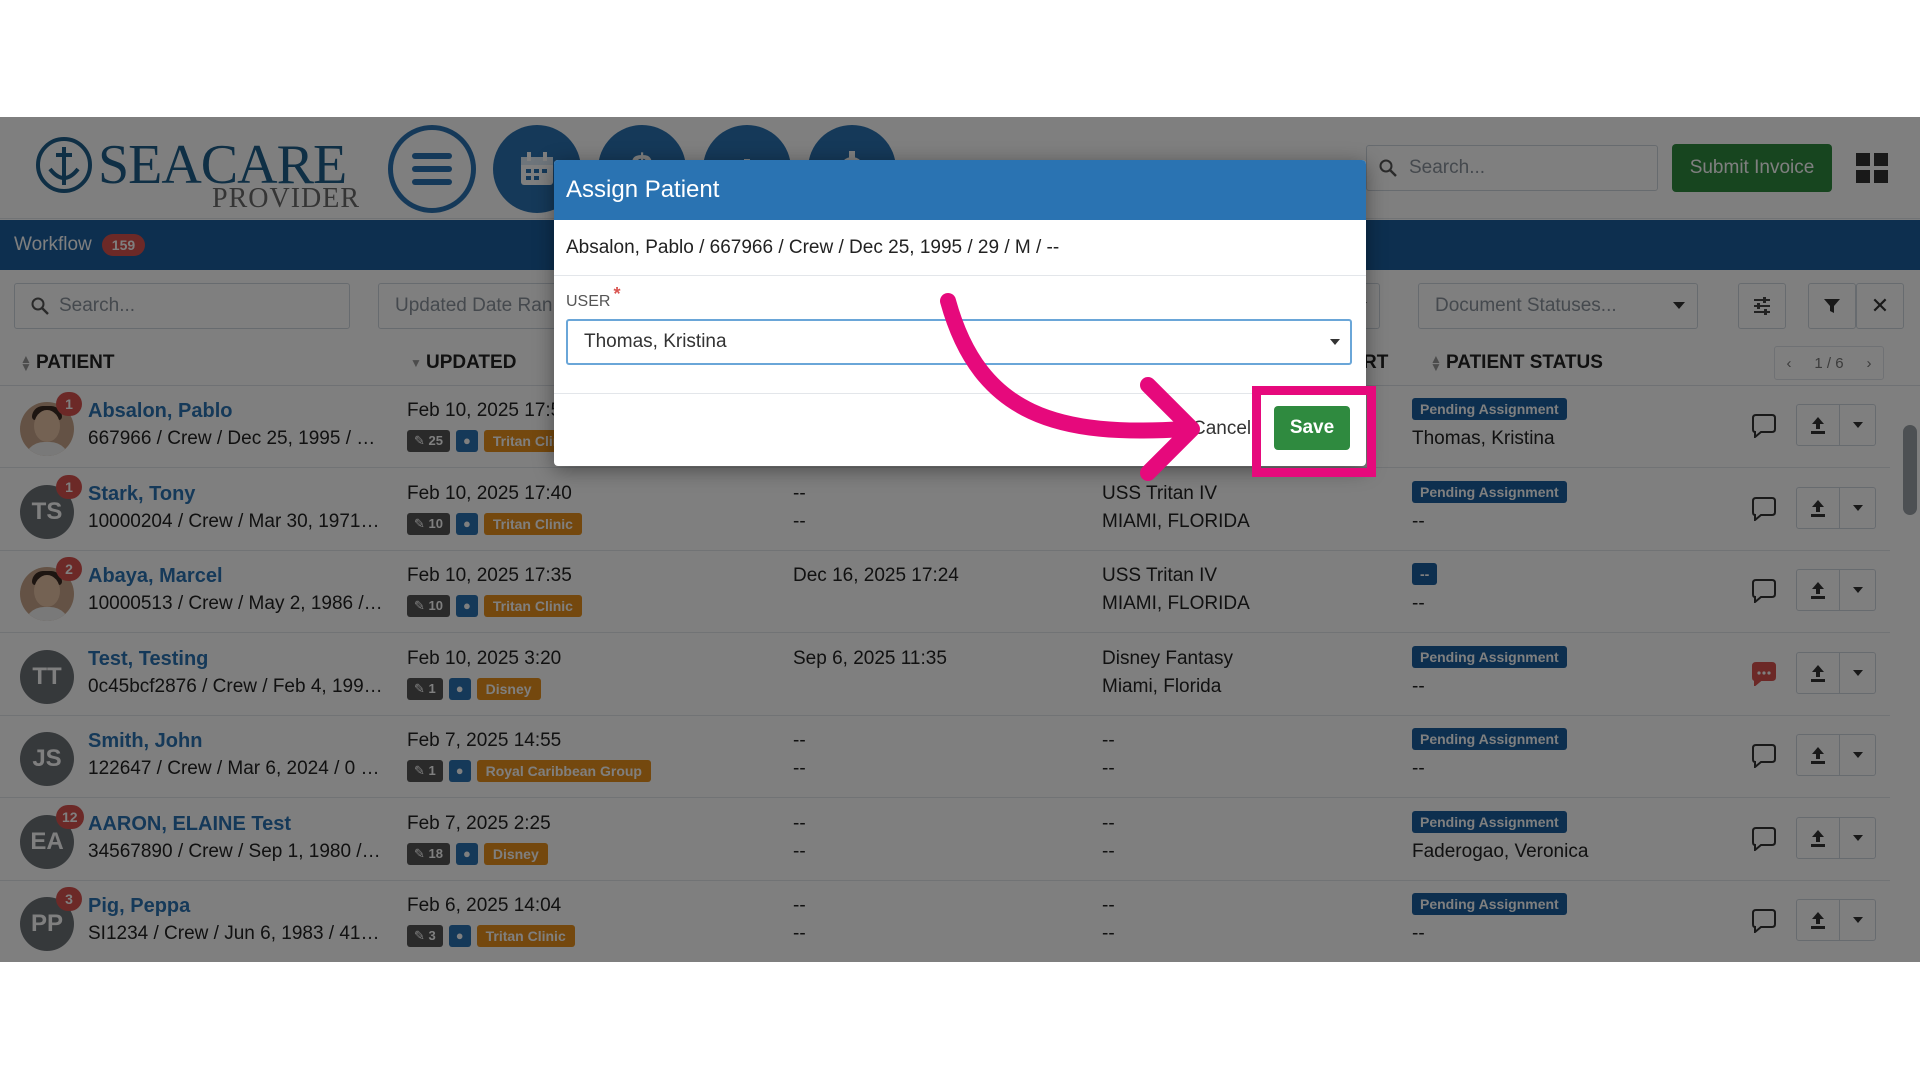 This screenshot has width=1920, height=1080. What do you see at coordinates (588, 301) in the screenshot?
I see `user-field-label: USER` at bounding box center [588, 301].